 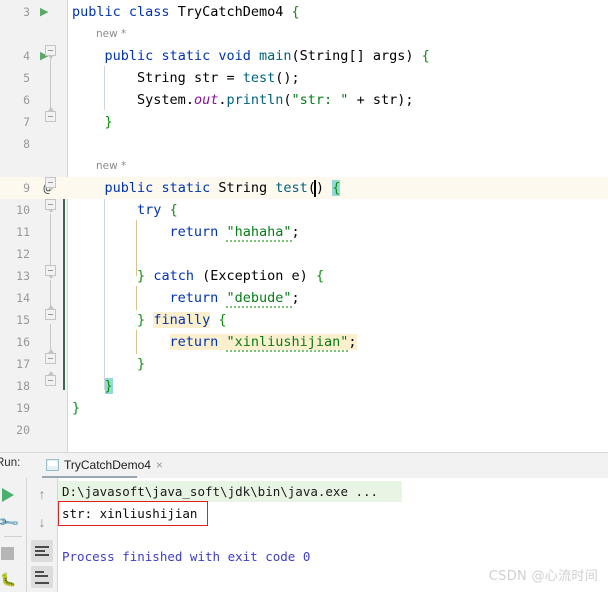 What do you see at coordinates (304, 254) in the screenshot?
I see `editor-line: 12` at bounding box center [304, 254].